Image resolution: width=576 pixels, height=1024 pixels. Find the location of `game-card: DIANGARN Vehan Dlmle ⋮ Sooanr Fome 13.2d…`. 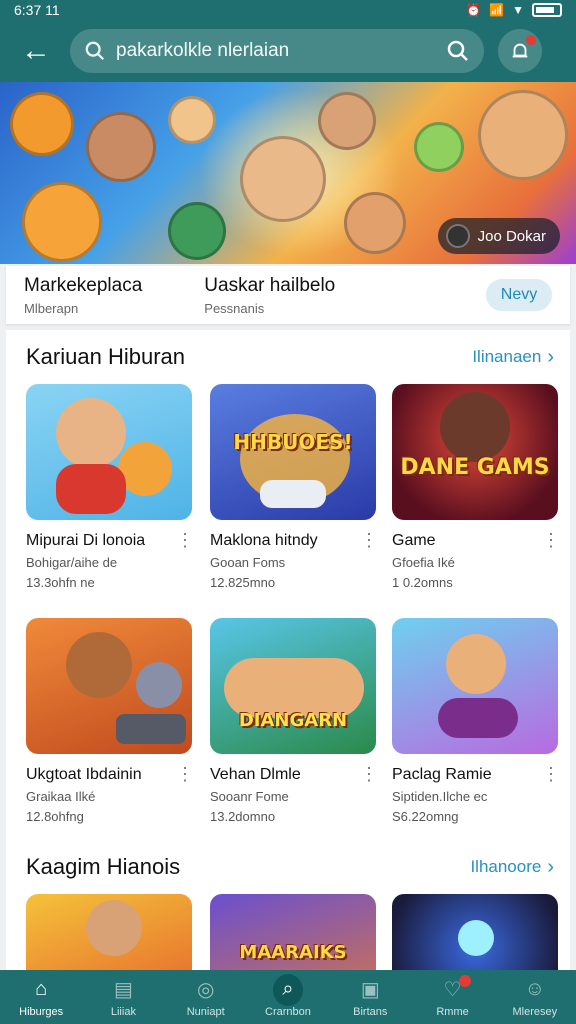

game-card: DIANGARN Vehan Dlmle ⋮ Sooanr Fome 13.2d… is located at coordinates (294, 721).